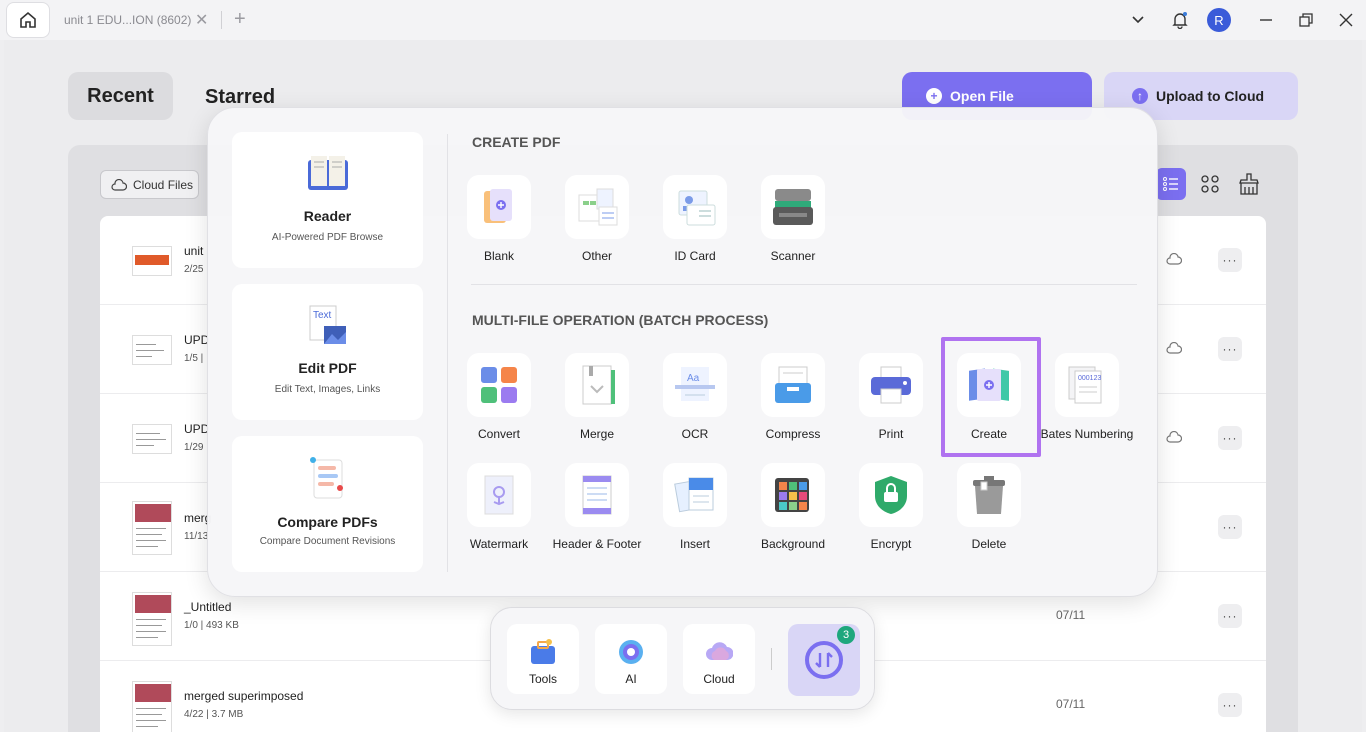 The height and width of the screenshot is (732, 1366). I want to click on tool-header-footer: Header & Footer, so click(597, 508).